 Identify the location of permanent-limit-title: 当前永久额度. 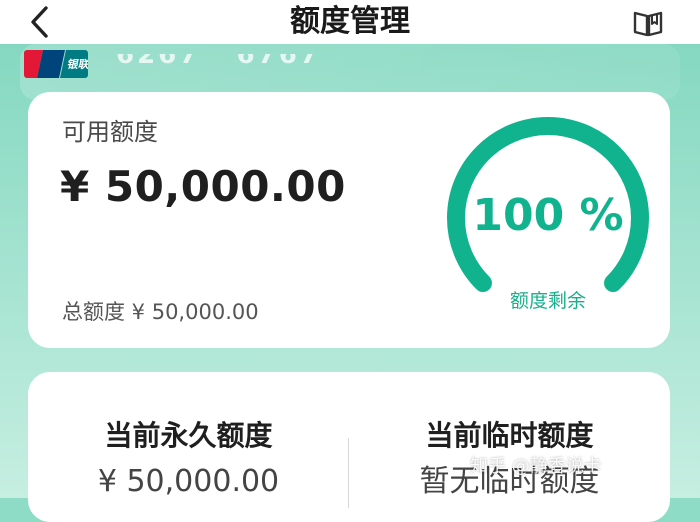
(188, 435).